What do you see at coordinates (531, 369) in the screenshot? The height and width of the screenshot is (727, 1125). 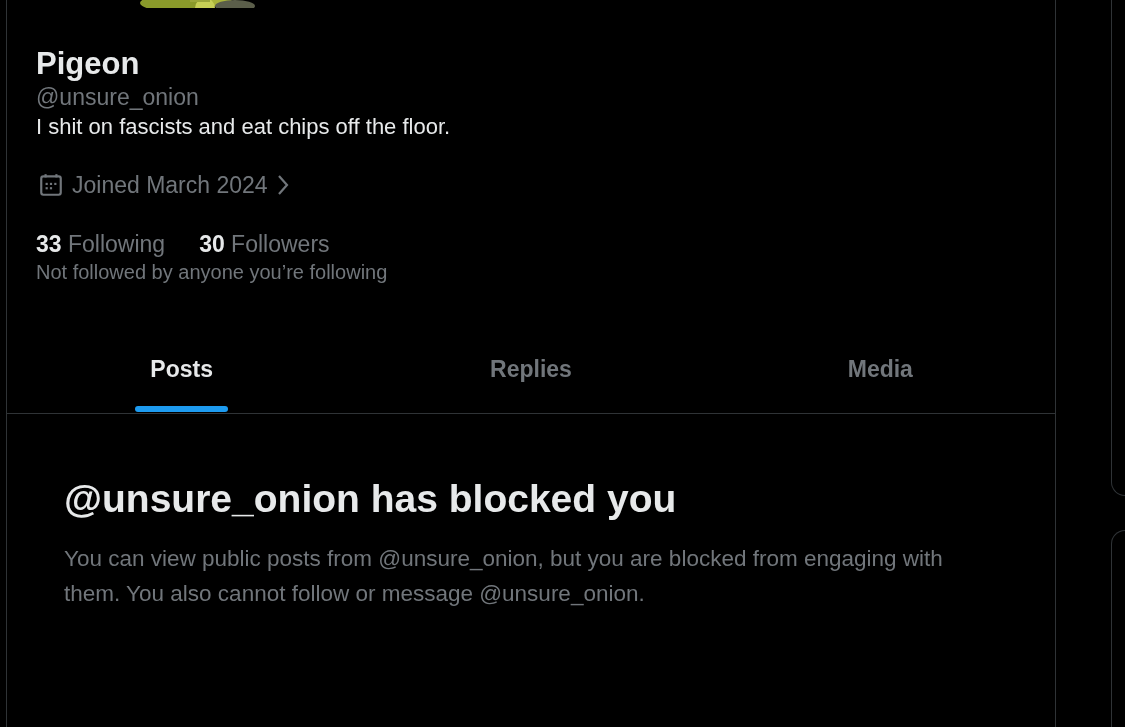 I see `profile-tab: Replies` at bounding box center [531, 369].